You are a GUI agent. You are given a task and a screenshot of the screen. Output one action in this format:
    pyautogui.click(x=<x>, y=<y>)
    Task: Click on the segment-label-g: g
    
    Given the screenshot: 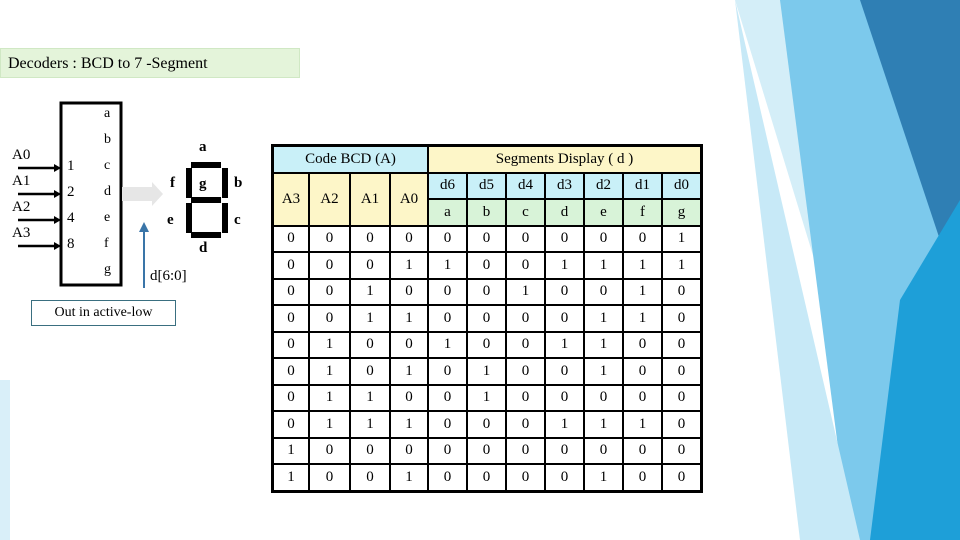 What is the action you would take?
    pyautogui.click(x=203, y=184)
    